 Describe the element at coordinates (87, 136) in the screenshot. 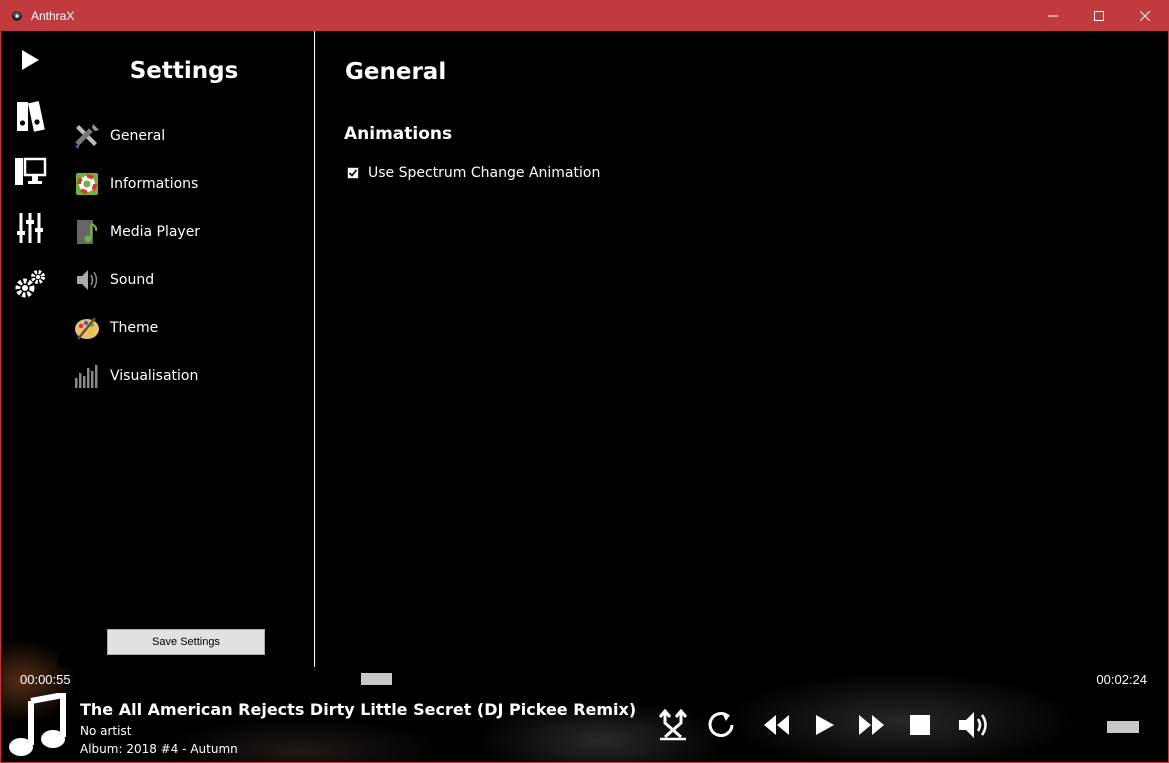

I see `tools-icon` at that location.